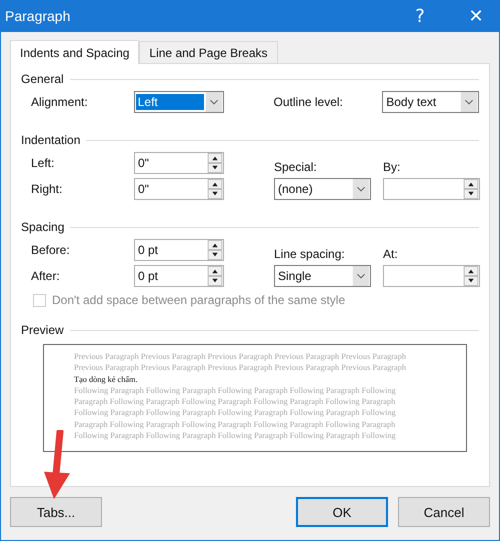  Describe the element at coordinates (322, 189) in the screenshot. I see `dropdown: (none)` at that location.